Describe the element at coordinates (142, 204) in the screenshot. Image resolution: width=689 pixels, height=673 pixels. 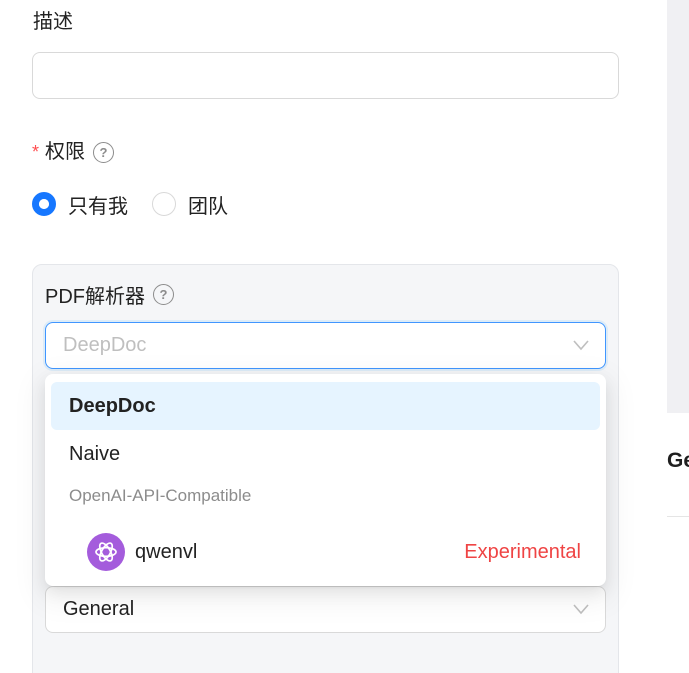
I see `permission-radio-group: 只有我 团队` at that location.